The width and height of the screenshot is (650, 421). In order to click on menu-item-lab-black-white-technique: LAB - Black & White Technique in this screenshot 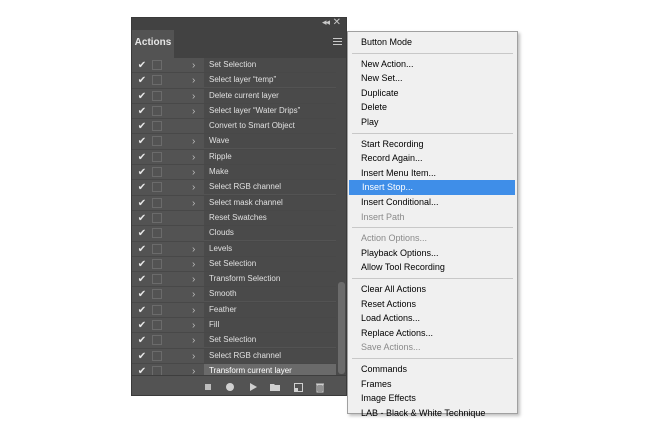, I will do `click(432, 413)`.